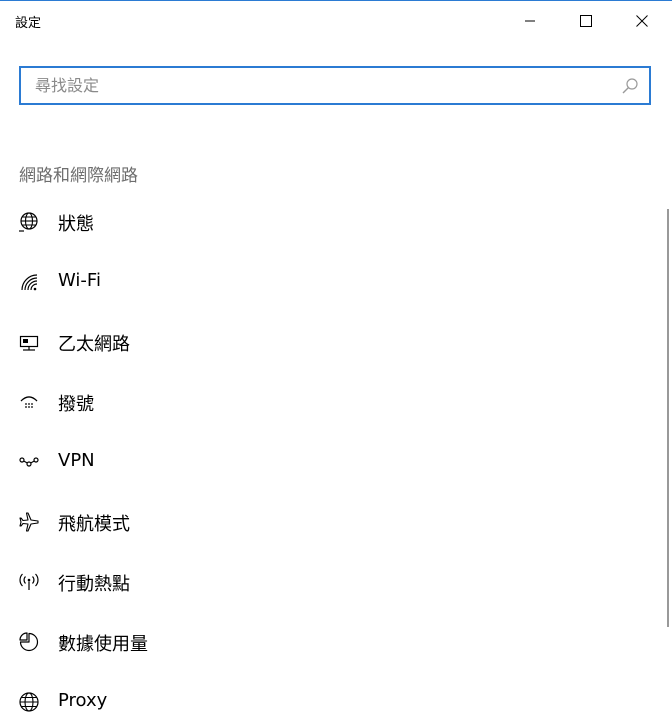  What do you see at coordinates (94, 524) in the screenshot?
I see `nav-item-label: 飛航模式` at bounding box center [94, 524].